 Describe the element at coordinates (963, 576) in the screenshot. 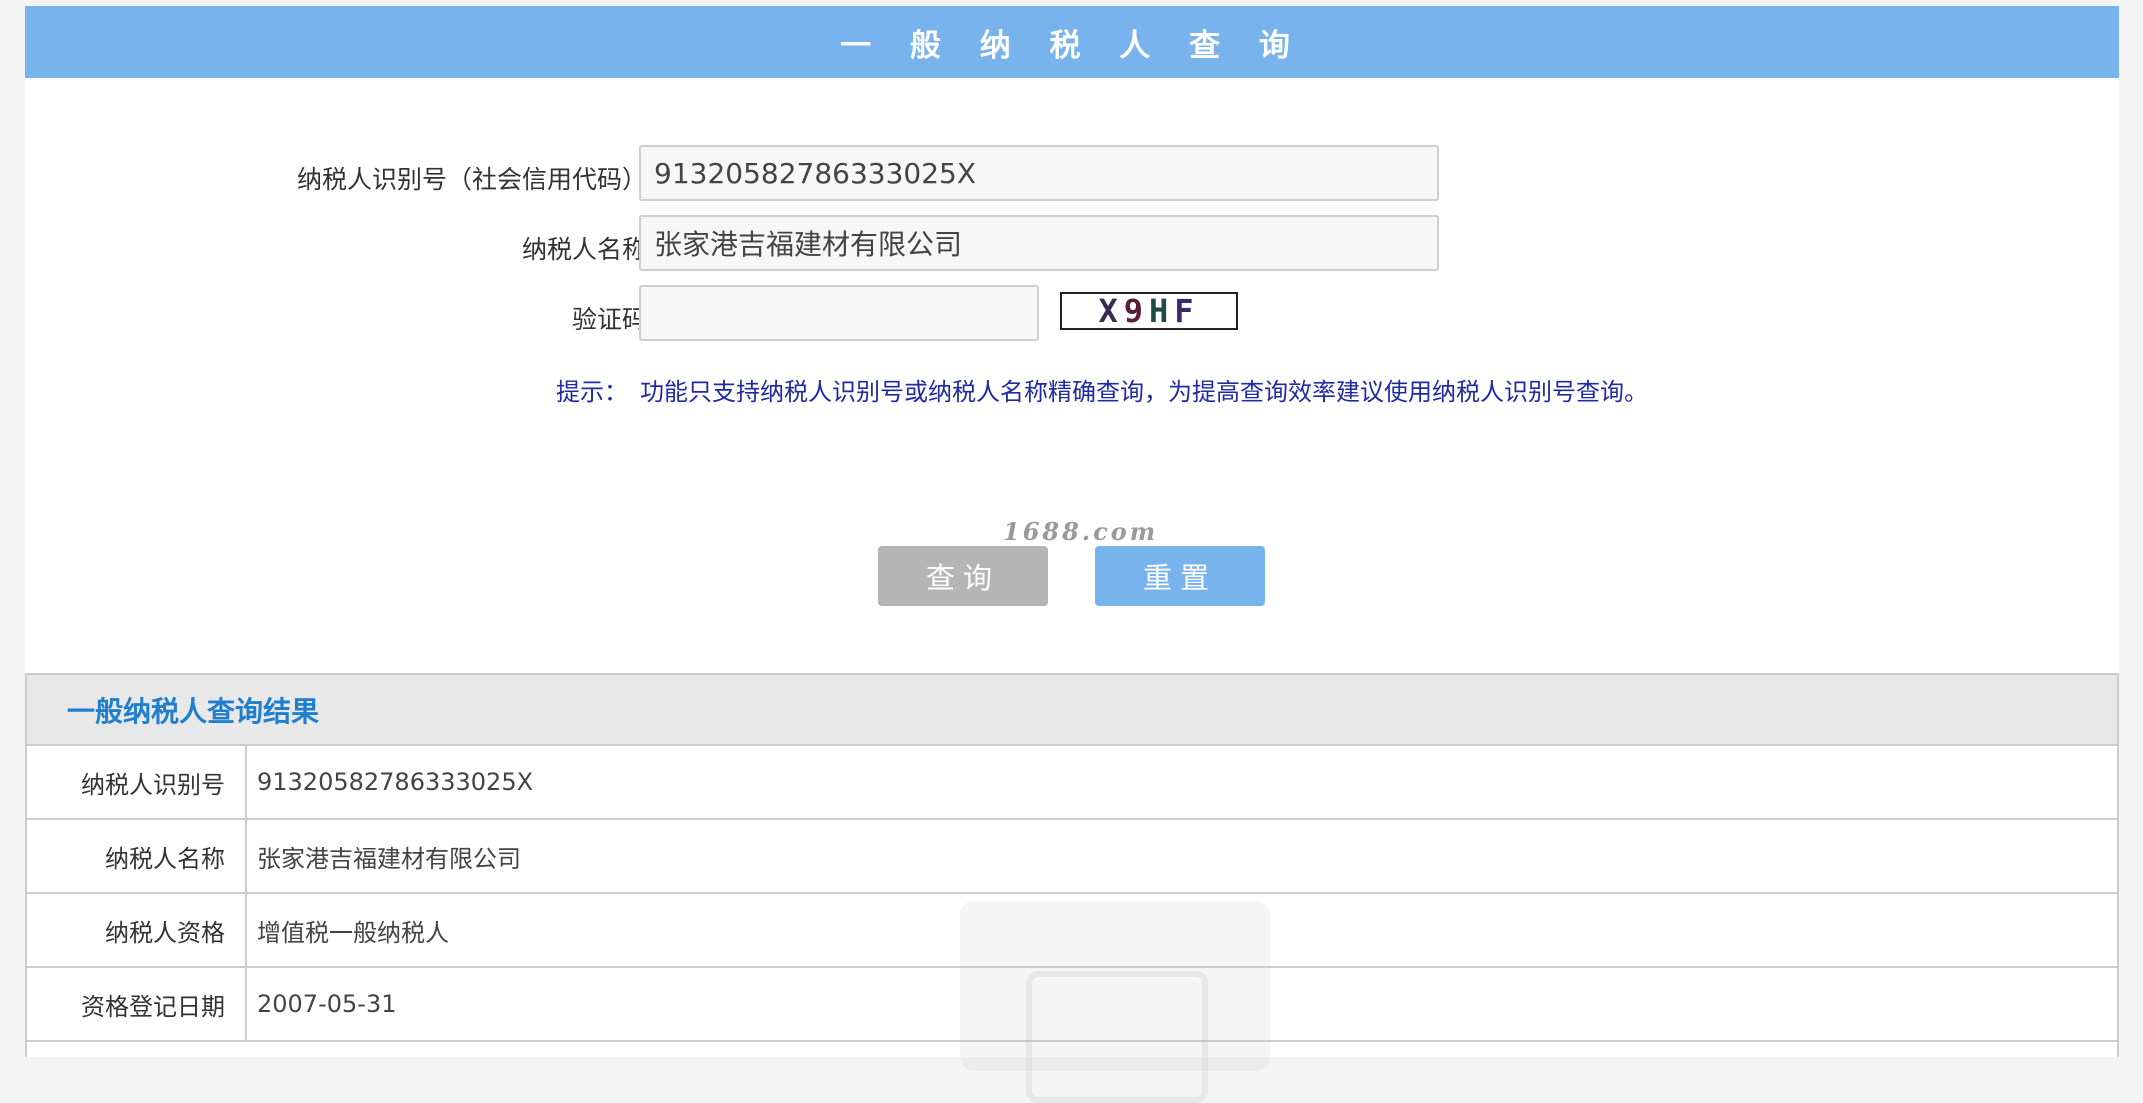

I see `query-button: 查询` at that location.